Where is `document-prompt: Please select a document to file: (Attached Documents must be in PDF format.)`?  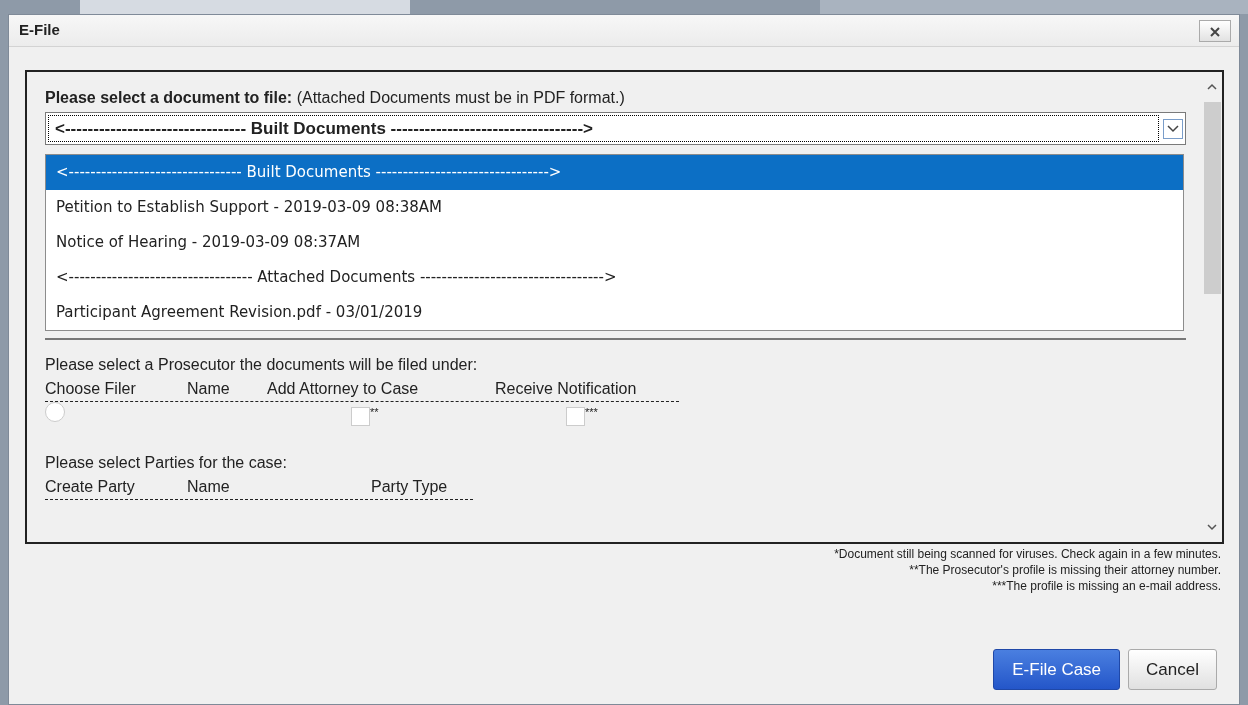
document-prompt: Please select a document to file: (Attached Documents must be in PDF format.) is located at coordinates (335, 98).